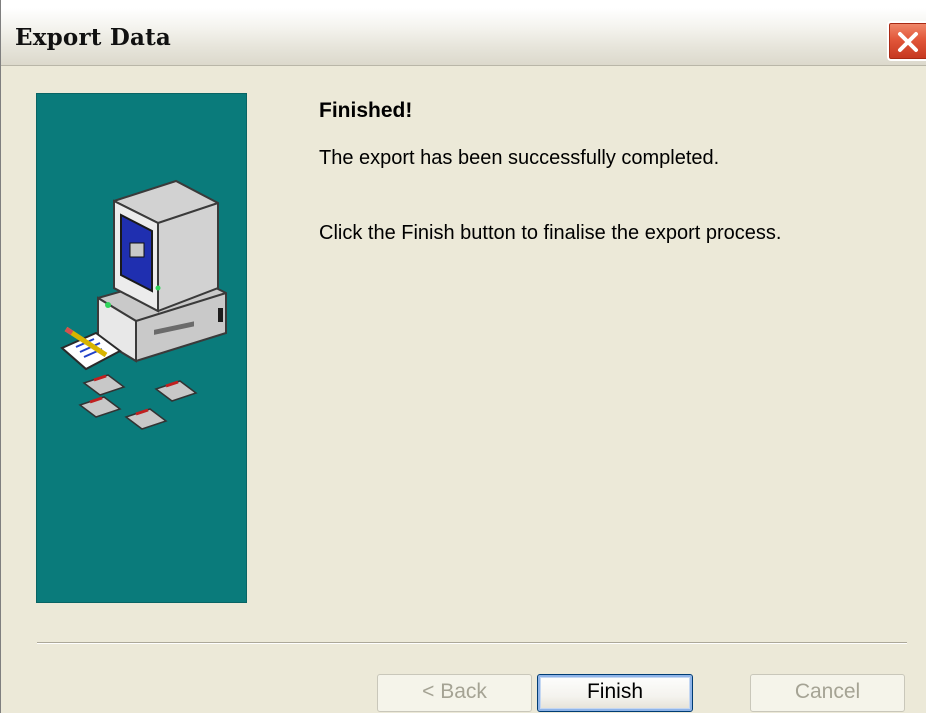 The image size is (926, 713). I want to click on computer-floppy-illustration, so click(143, 304).